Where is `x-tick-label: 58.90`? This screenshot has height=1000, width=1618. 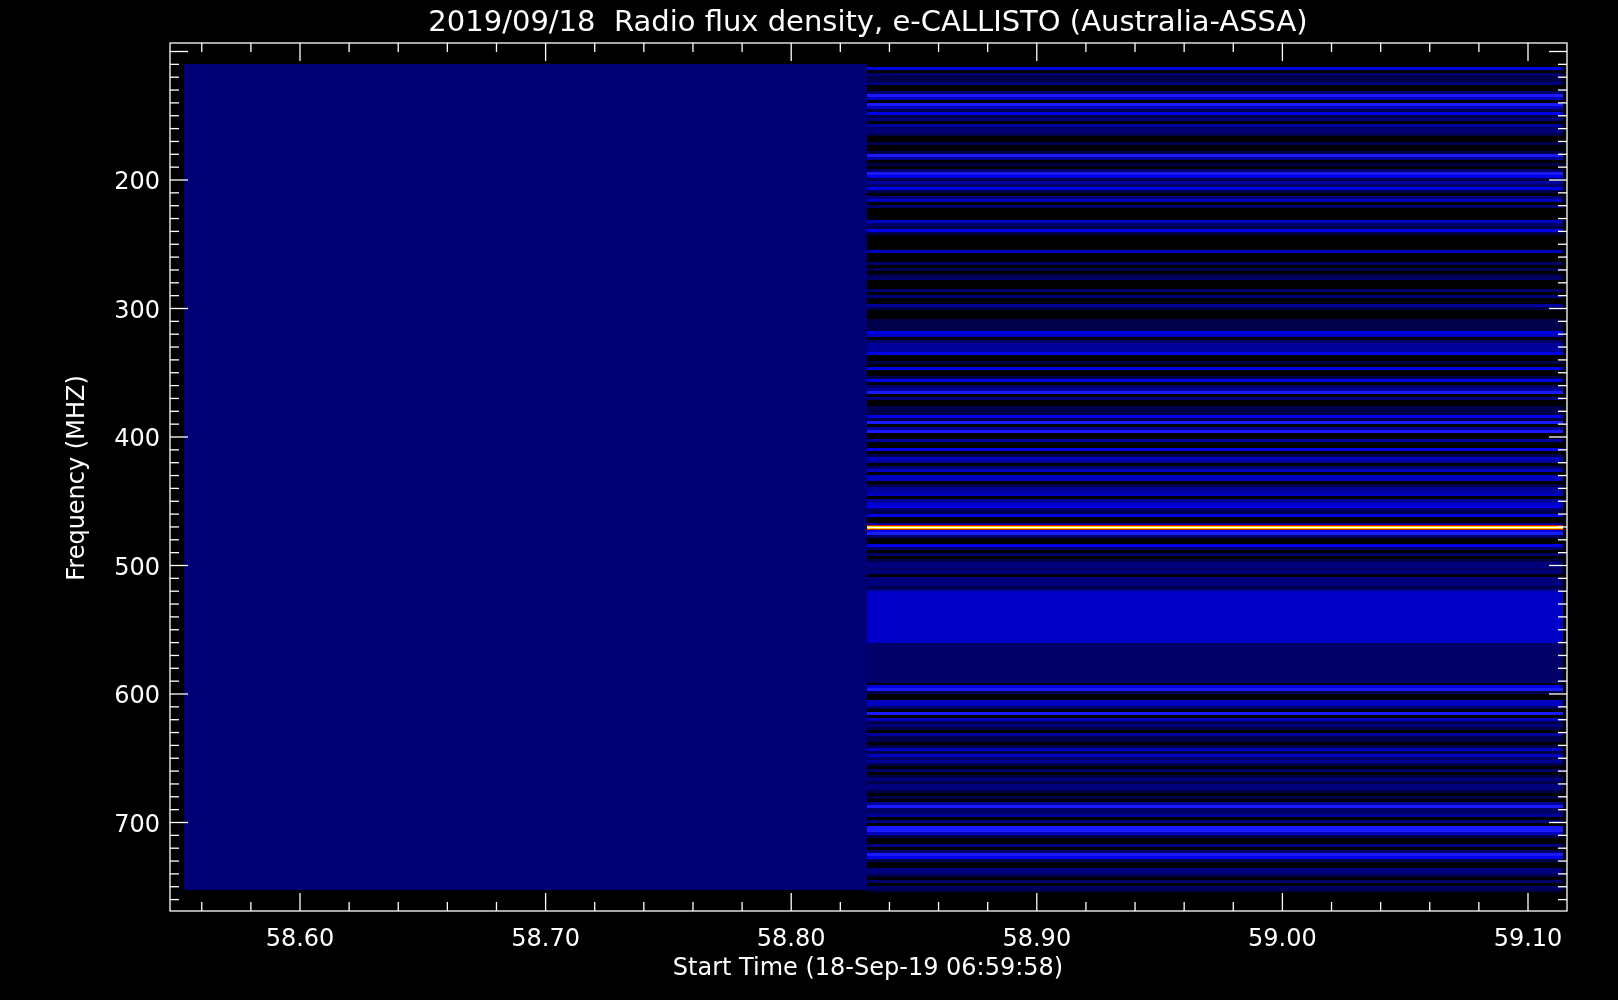
x-tick-label: 58.90 is located at coordinates (1037, 938).